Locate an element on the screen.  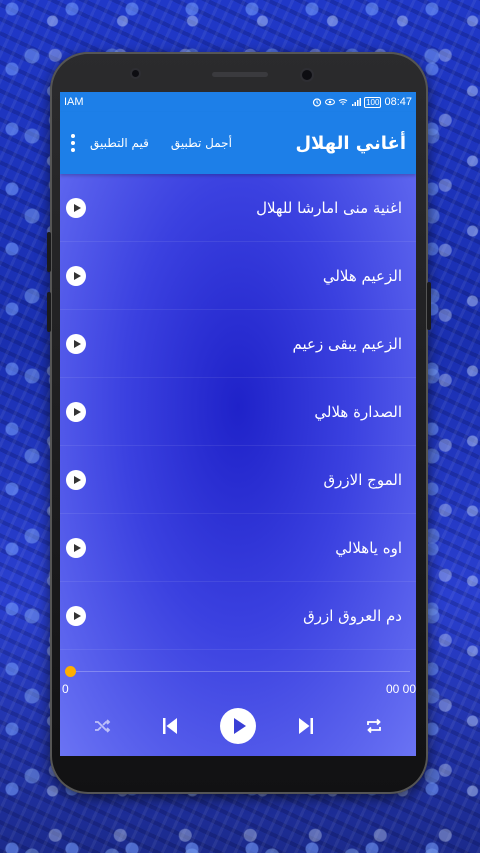
clock: 08:47 is located at coordinates (398, 102).